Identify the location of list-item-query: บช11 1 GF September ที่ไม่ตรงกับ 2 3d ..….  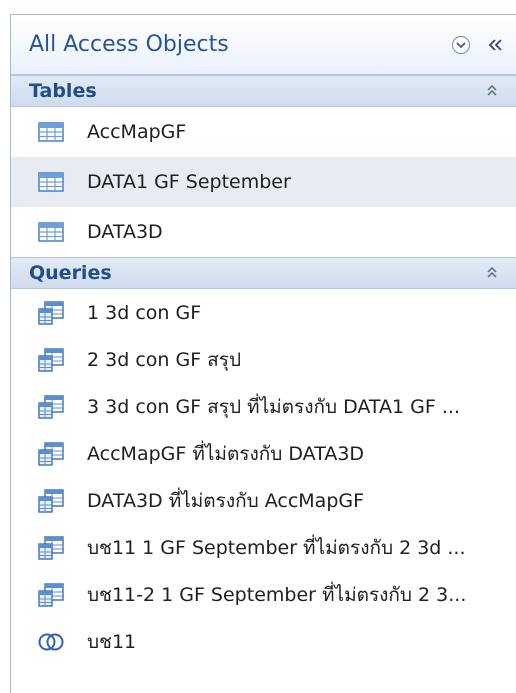
(263, 547).